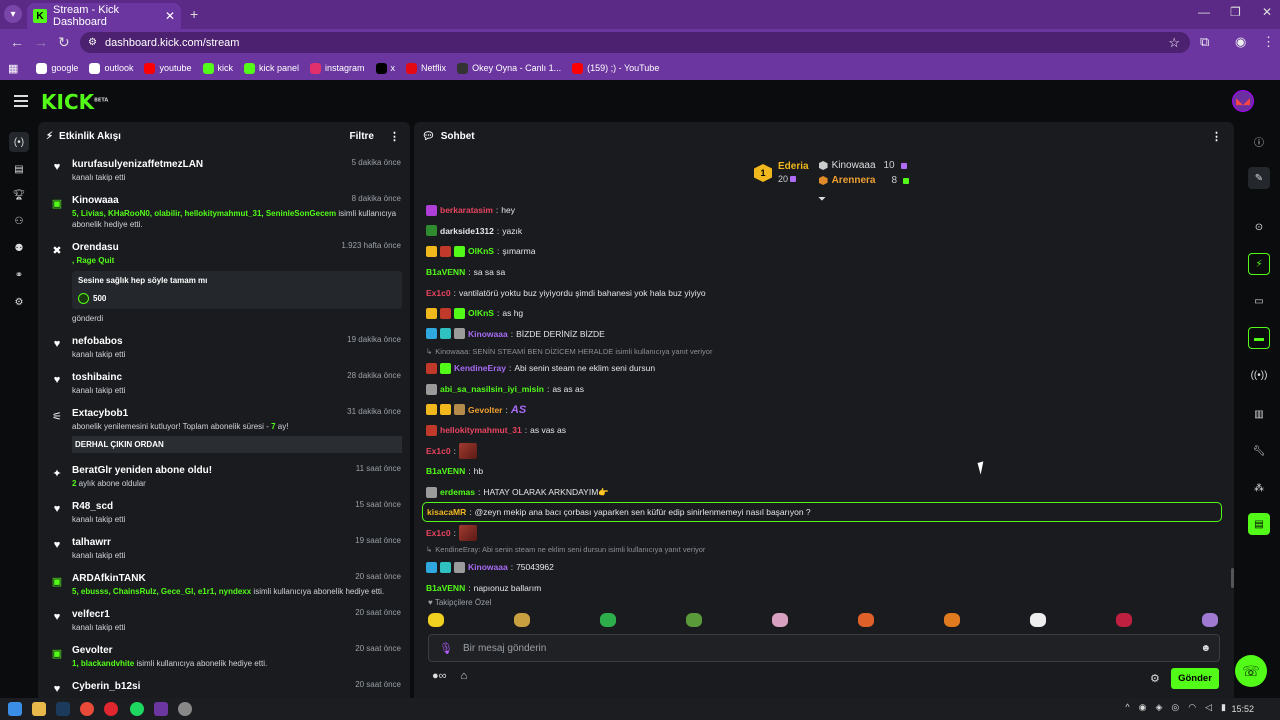  I want to click on windows-start-icon, so click(15, 709).